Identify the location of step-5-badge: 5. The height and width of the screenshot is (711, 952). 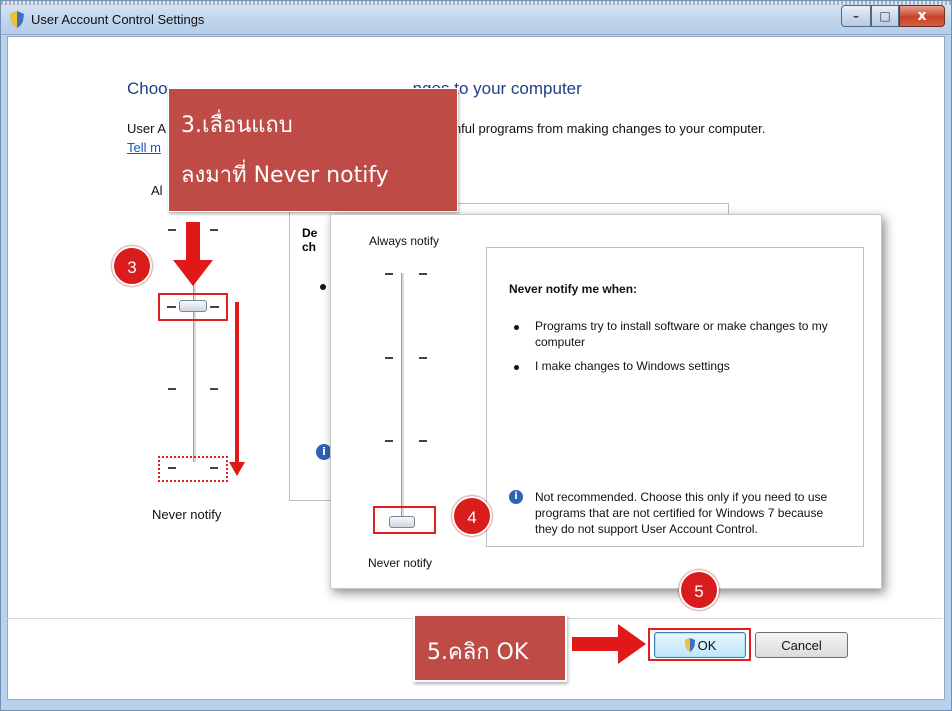
(699, 590).